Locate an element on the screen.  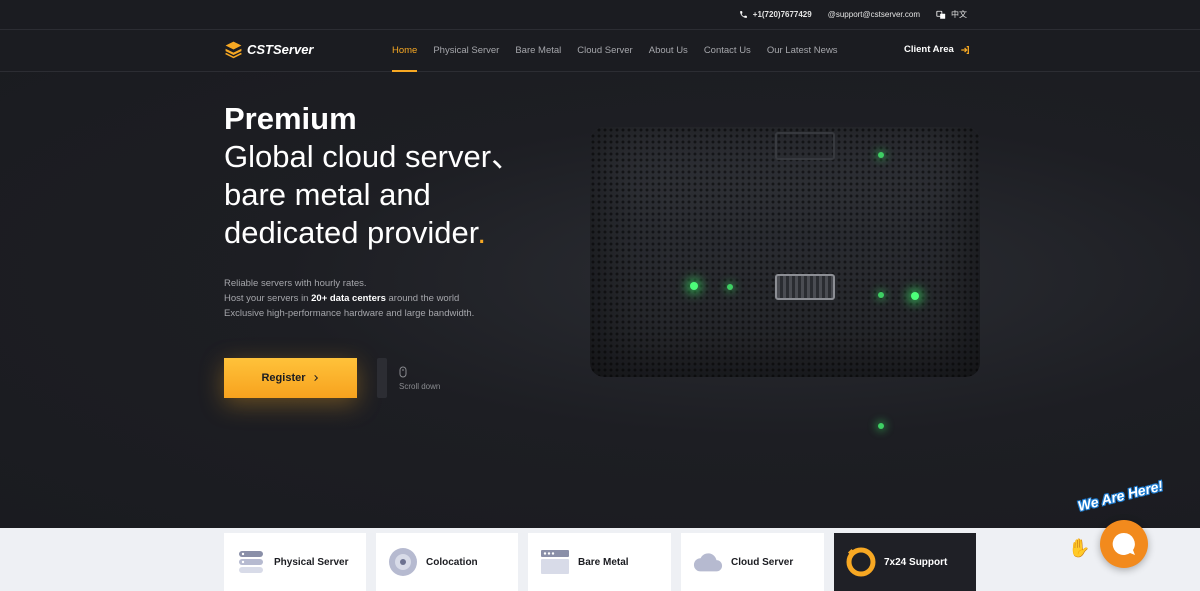
hero-title-line: bare metal and is located at coordinates (327, 194).